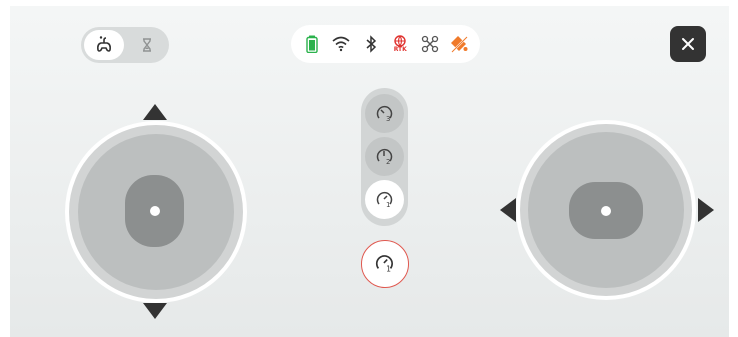 The height and width of the screenshot is (337, 738). I want to click on right-joystick-right-arrow, so click(706, 210).